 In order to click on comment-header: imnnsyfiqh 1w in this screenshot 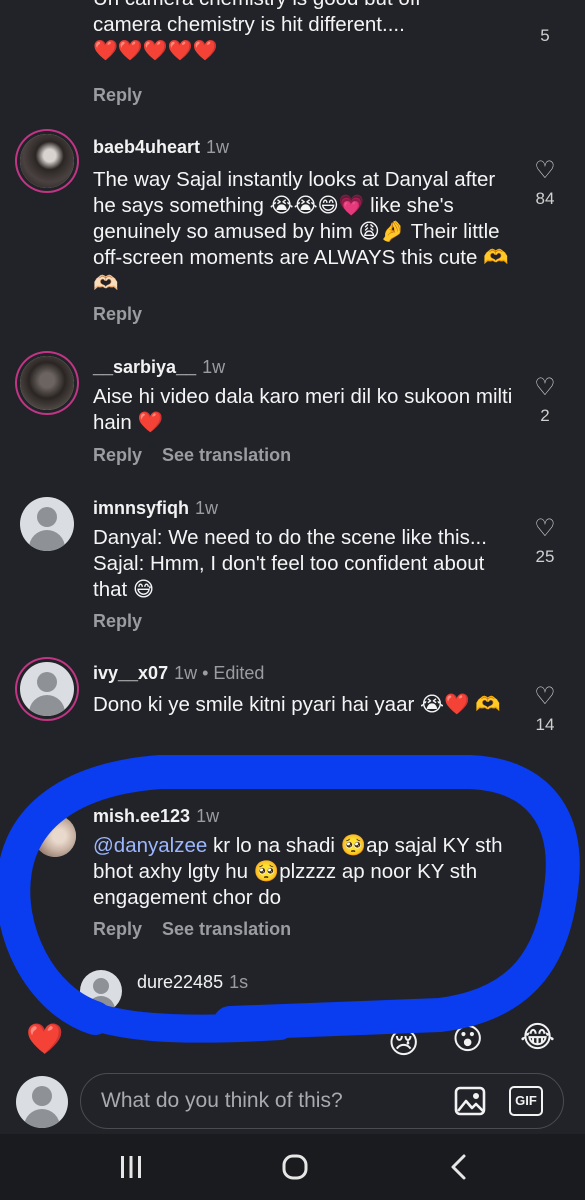, I will do `click(155, 508)`.